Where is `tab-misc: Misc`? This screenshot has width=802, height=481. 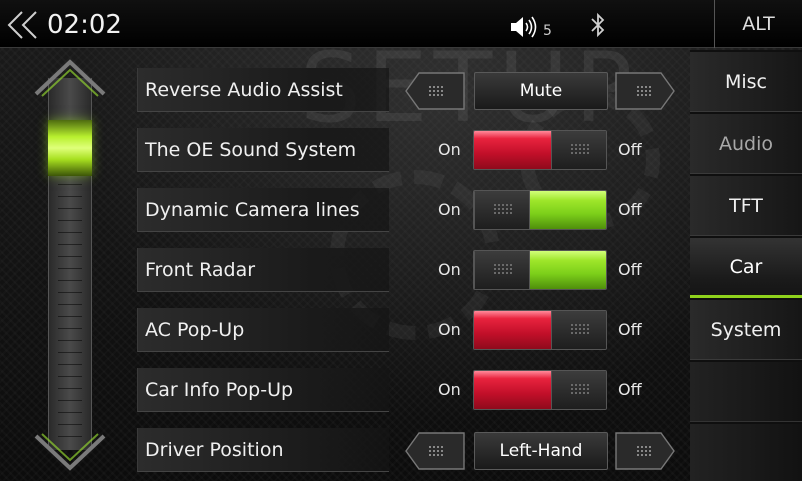
tab-misc: Misc is located at coordinates (746, 82).